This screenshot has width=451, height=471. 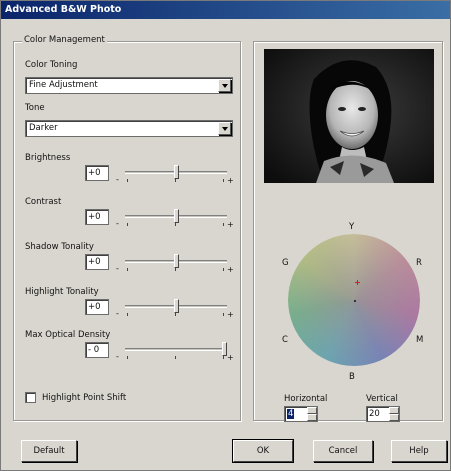 What do you see at coordinates (68, 335) in the screenshot?
I see `slider-label: Max Optical Density` at bounding box center [68, 335].